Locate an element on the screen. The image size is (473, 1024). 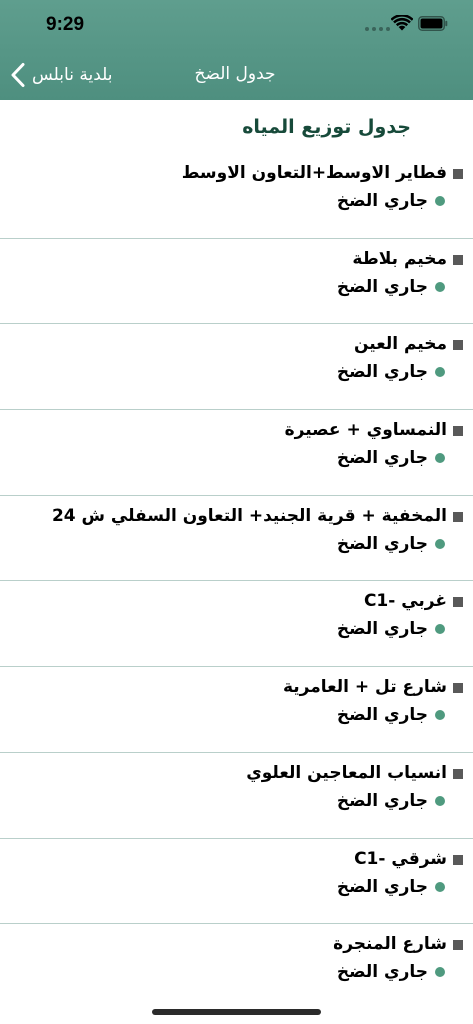
area-name: غربي -C1 is located at coordinates (405, 601).